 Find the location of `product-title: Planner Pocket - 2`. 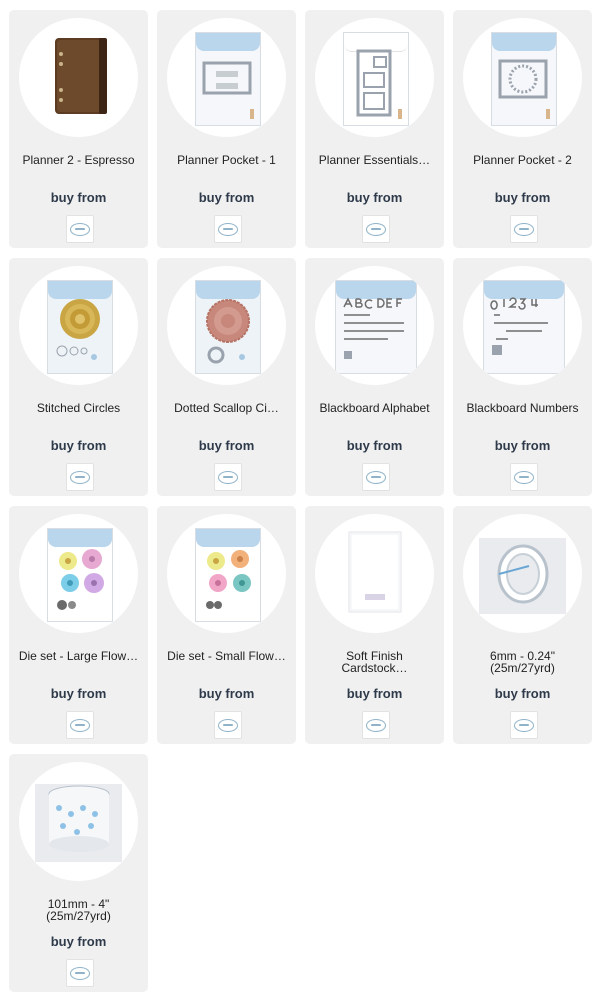

product-title: Planner Pocket - 2 is located at coordinates (522, 160).